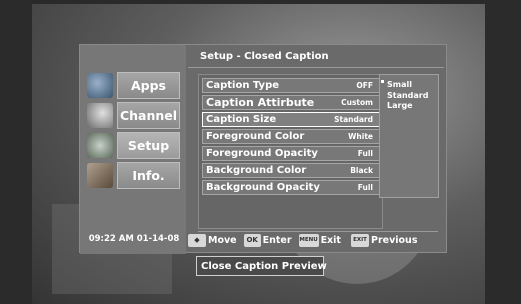 Image resolution: width=521 pixels, height=304 pixels. I want to click on setting-caption-attribute: Caption Attirbute Custom, so click(291, 102).